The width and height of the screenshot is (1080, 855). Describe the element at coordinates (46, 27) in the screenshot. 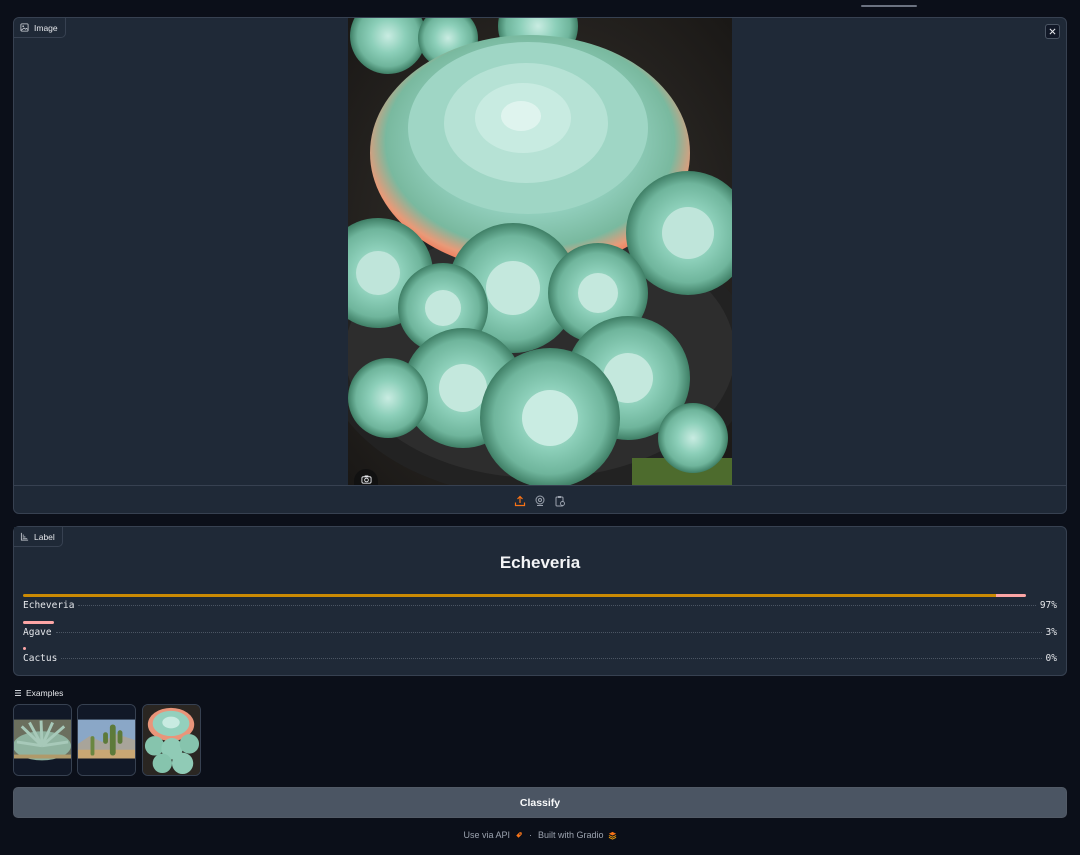

I see `image-panel-label: Image` at that location.